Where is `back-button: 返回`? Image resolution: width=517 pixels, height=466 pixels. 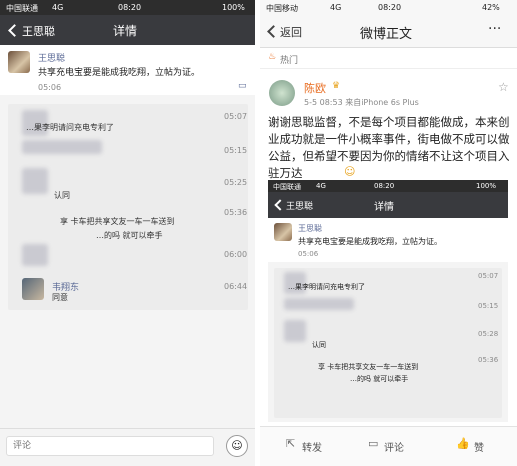
back-button: 返回 is located at coordinates (291, 32).